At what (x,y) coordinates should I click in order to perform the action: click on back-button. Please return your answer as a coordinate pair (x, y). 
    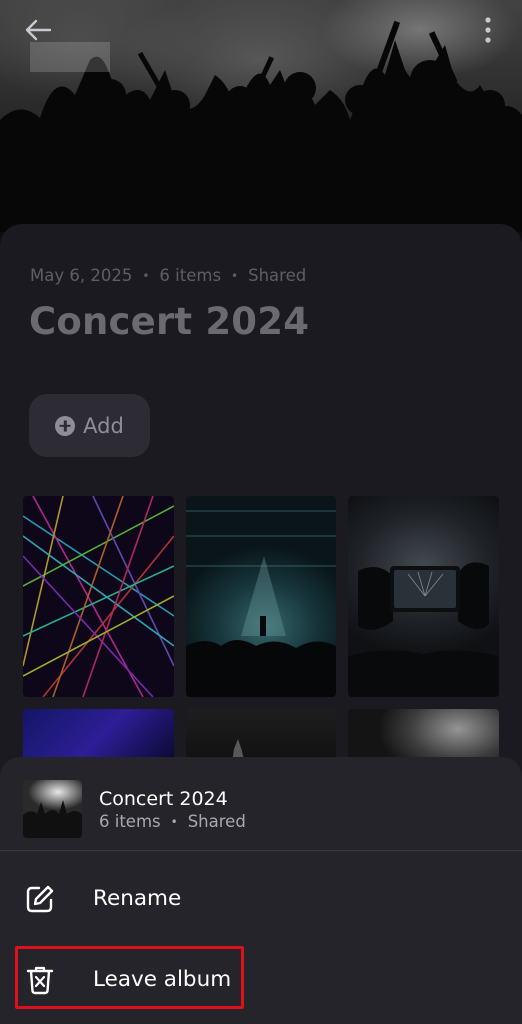
    Looking at the image, I should click on (38, 30).